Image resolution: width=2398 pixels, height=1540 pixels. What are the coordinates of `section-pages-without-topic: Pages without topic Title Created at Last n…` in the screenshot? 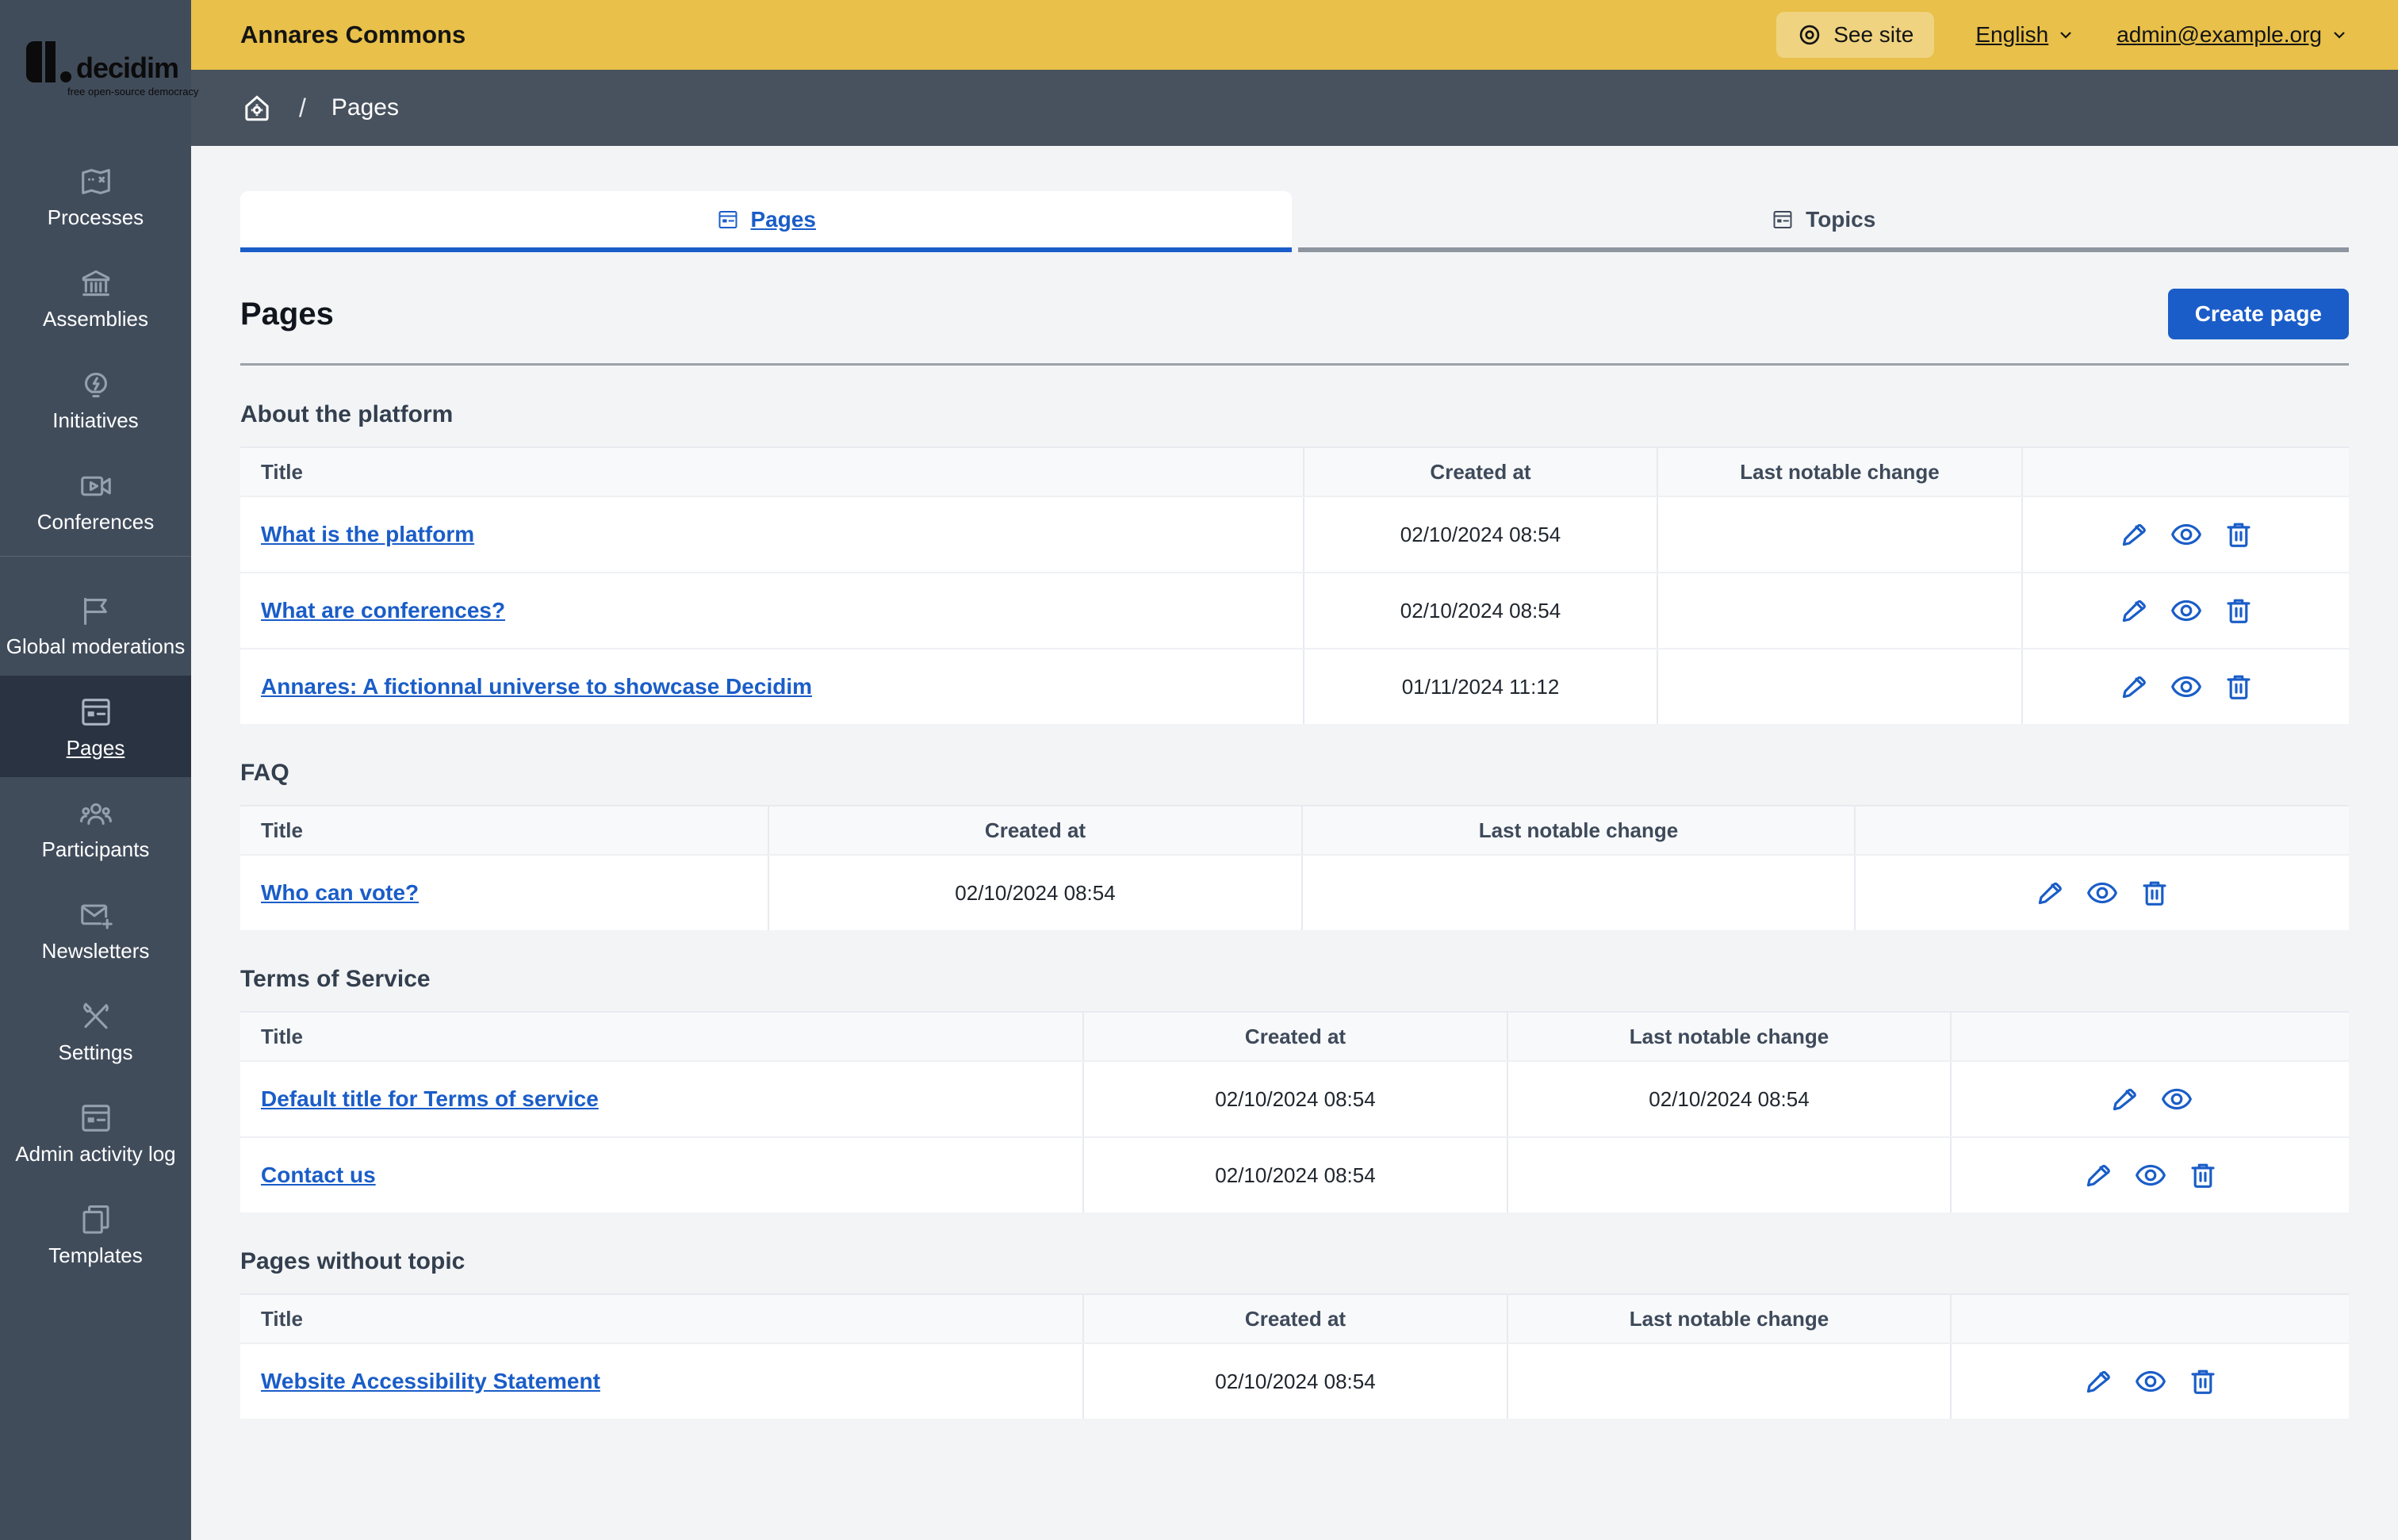 It's located at (1295, 1333).